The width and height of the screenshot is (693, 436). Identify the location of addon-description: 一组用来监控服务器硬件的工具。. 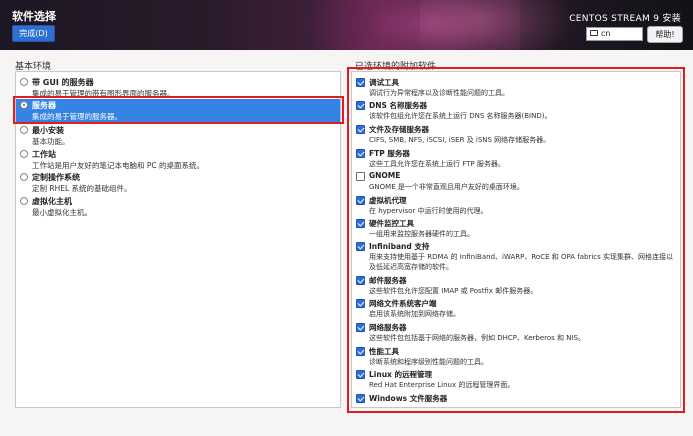
(421, 234).